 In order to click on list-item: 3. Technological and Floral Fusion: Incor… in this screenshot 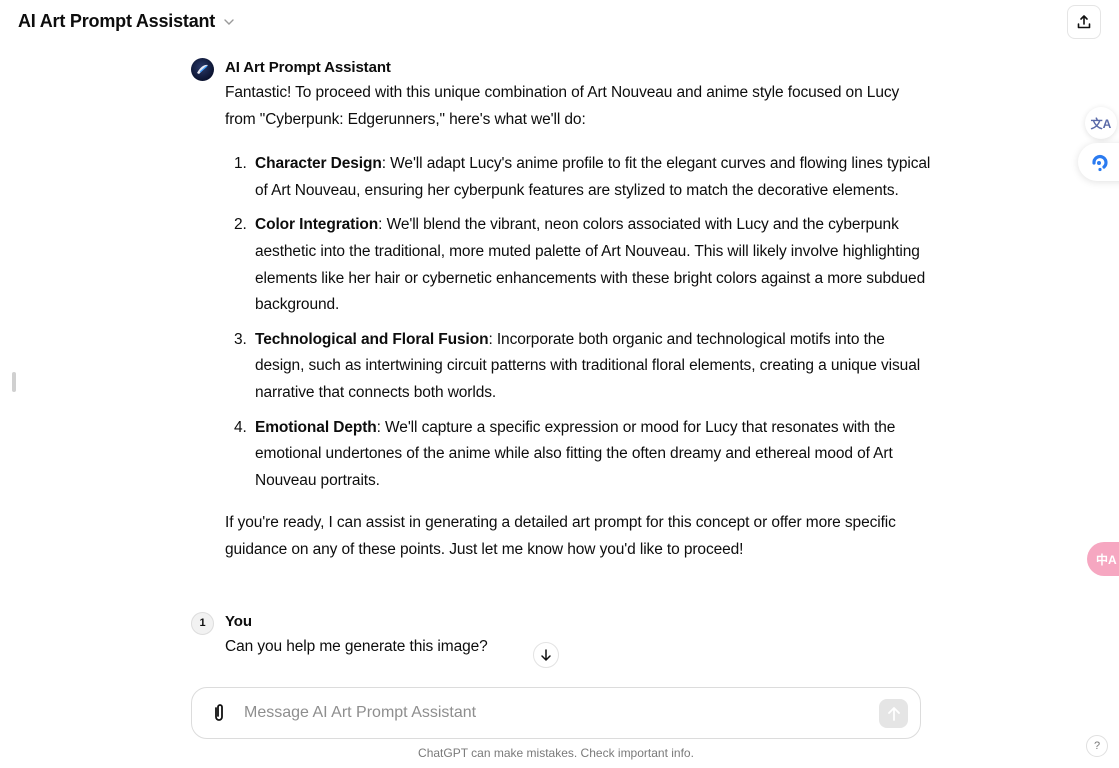, I will do `click(578, 367)`.